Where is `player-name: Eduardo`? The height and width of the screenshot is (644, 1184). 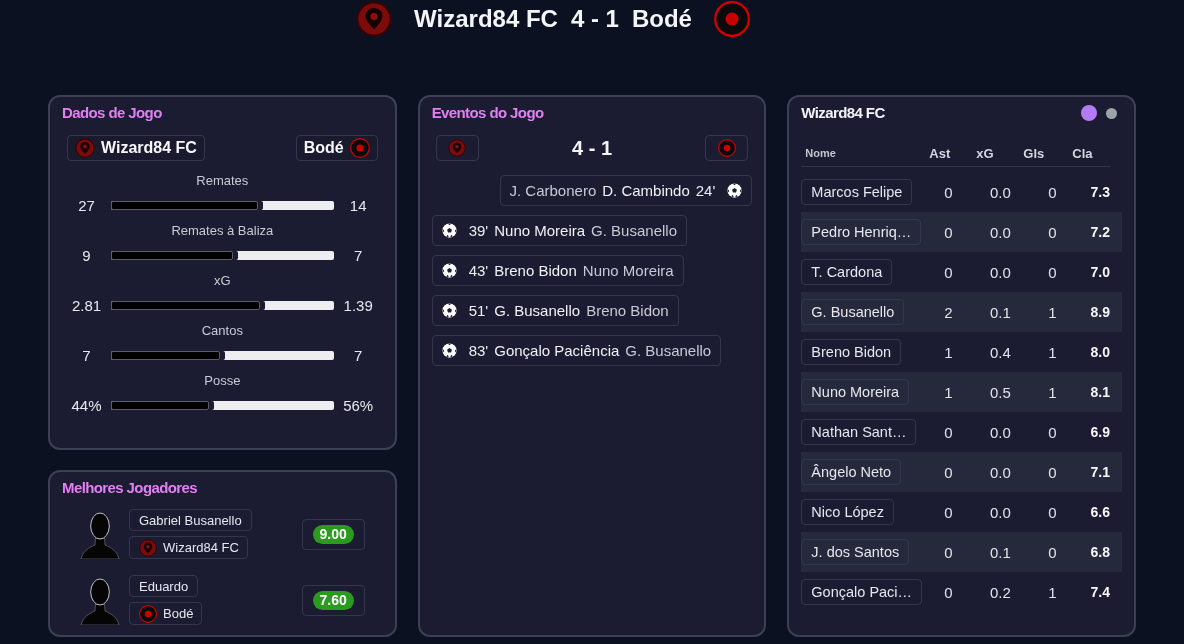
player-name: Eduardo is located at coordinates (164, 586).